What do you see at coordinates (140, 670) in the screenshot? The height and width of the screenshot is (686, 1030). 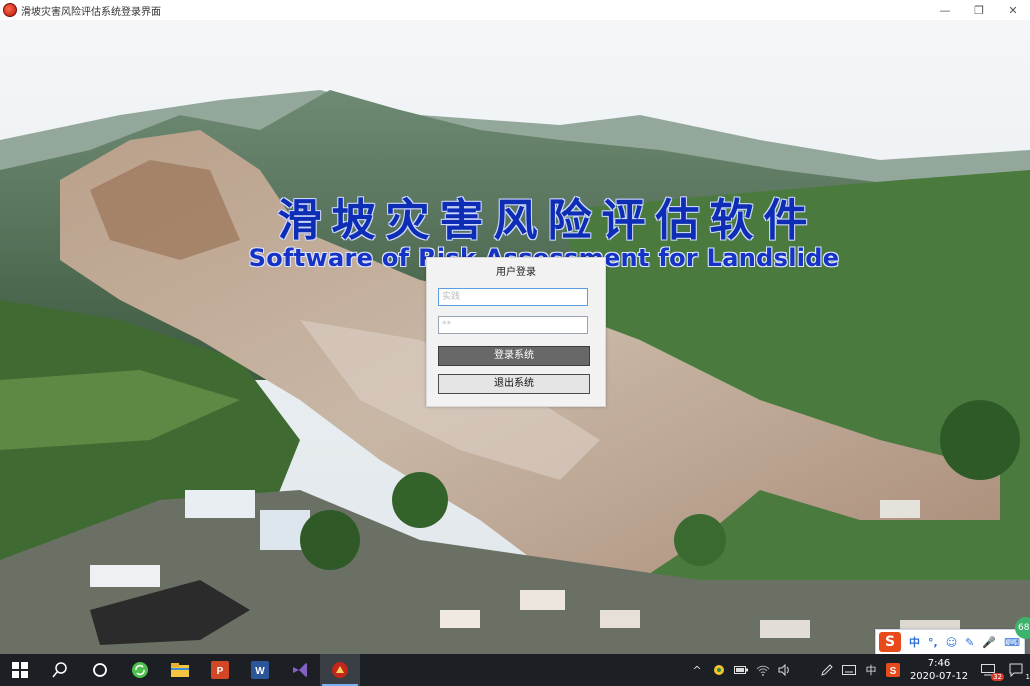 I see `sync-app-icon` at bounding box center [140, 670].